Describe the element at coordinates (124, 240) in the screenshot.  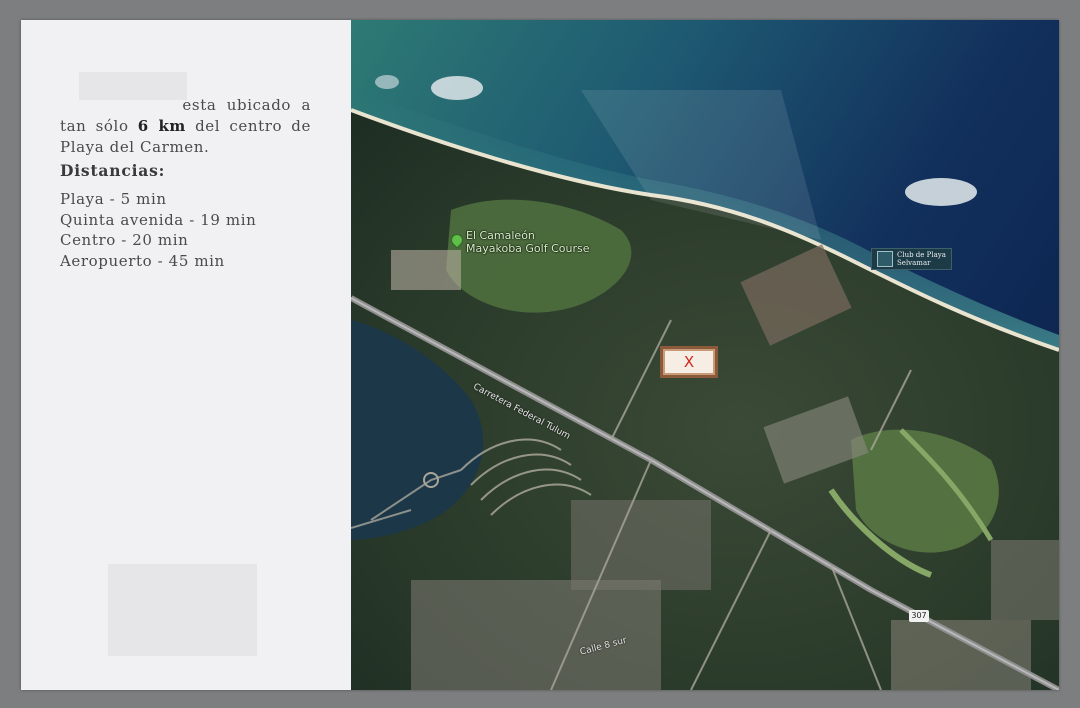
I see `distance-item-center: Centro - 20 min` at that location.